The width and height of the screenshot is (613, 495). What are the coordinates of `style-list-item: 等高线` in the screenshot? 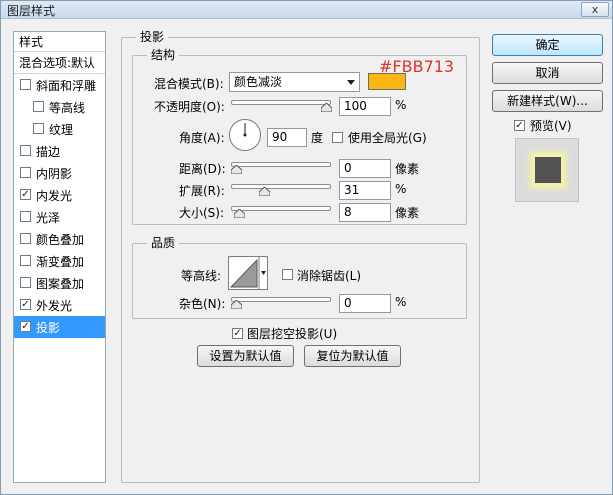 It's located at (59, 107).